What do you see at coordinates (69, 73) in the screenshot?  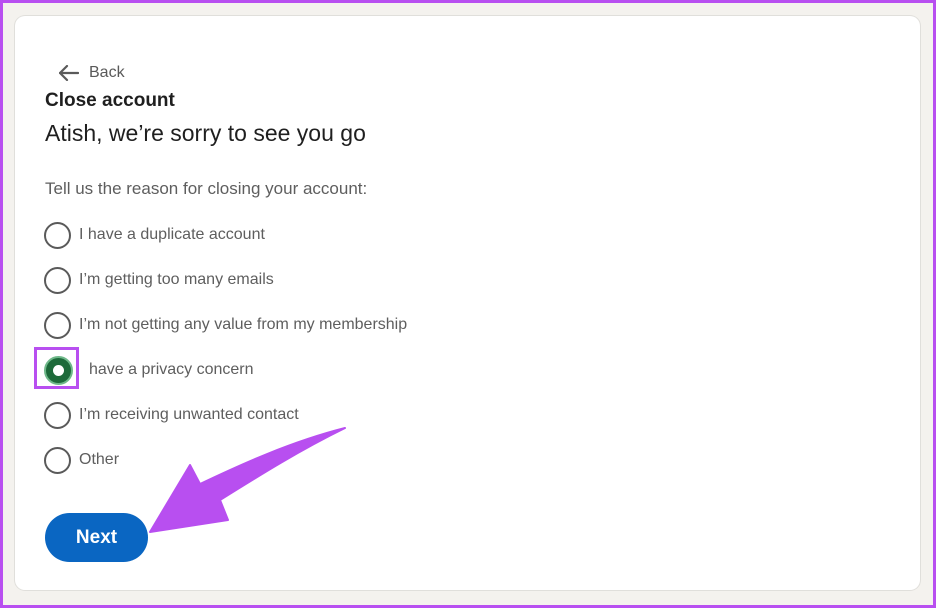 I see `arrow-left-icon` at bounding box center [69, 73].